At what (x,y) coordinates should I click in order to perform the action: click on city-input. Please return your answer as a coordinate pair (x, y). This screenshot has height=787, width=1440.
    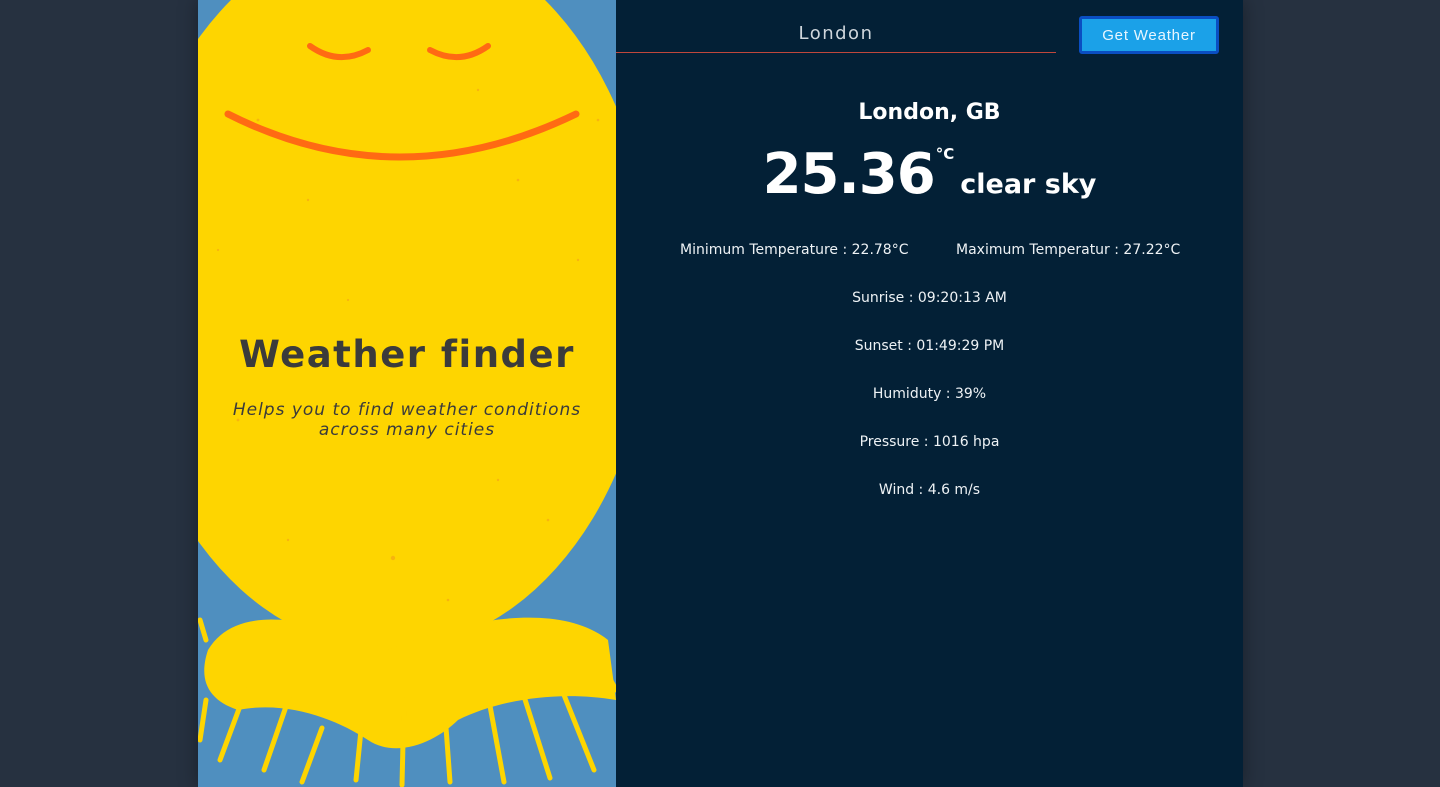
    Looking at the image, I should click on (836, 33).